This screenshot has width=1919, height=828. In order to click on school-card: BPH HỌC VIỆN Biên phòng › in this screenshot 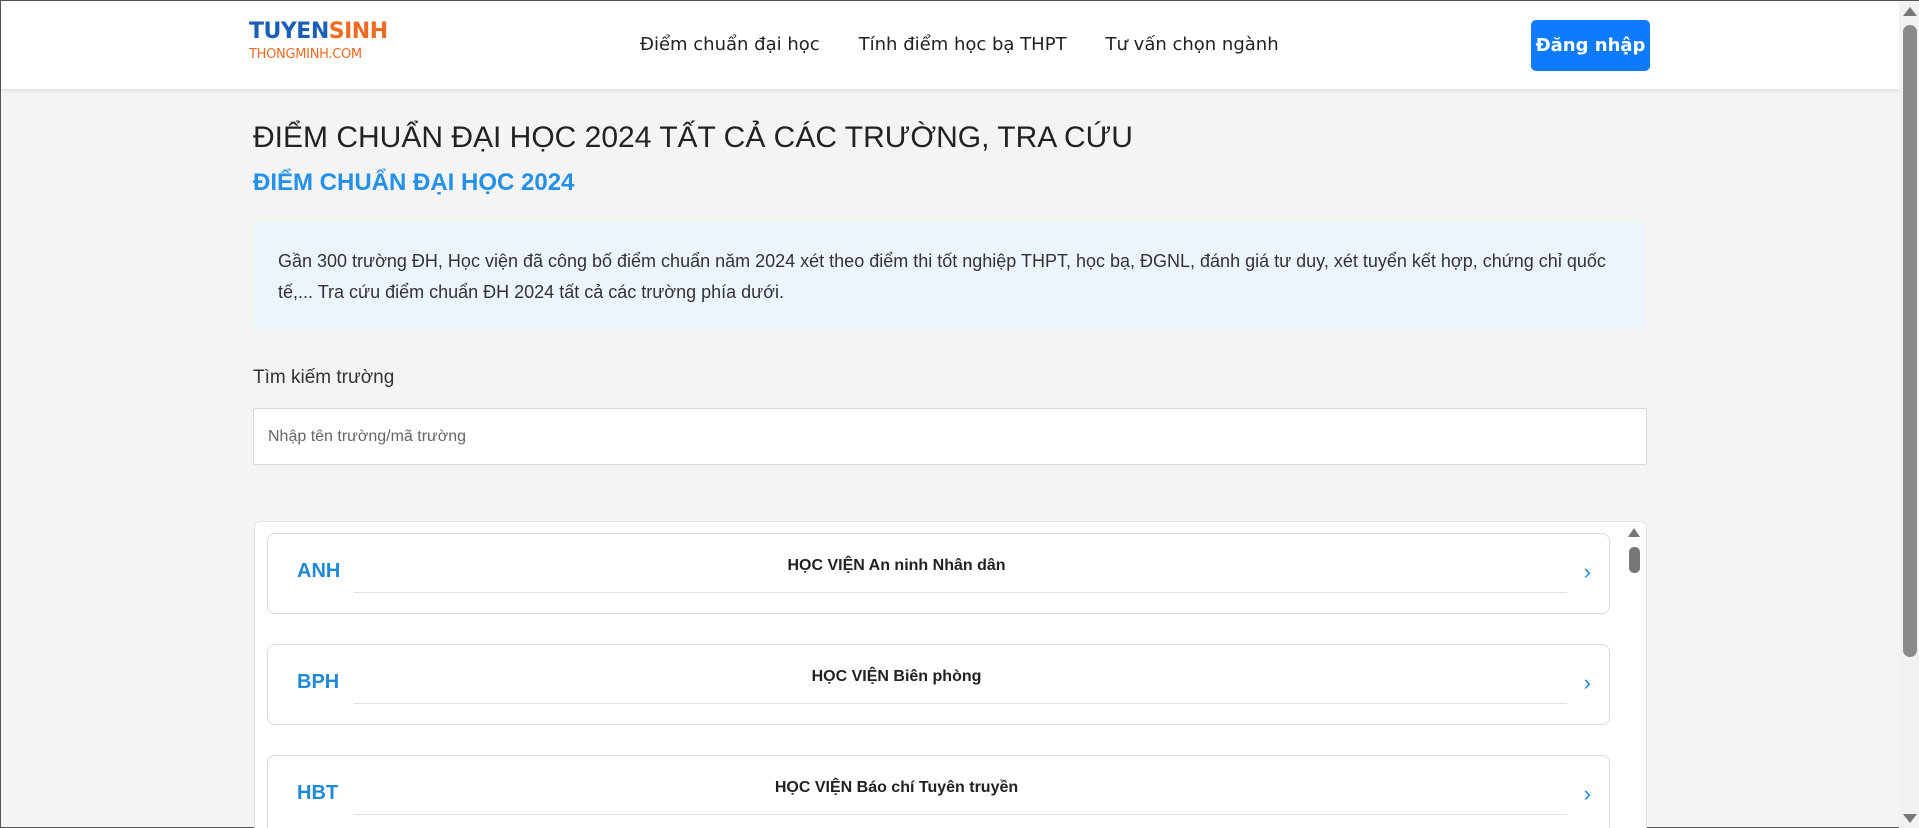, I will do `click(938, 684)`.